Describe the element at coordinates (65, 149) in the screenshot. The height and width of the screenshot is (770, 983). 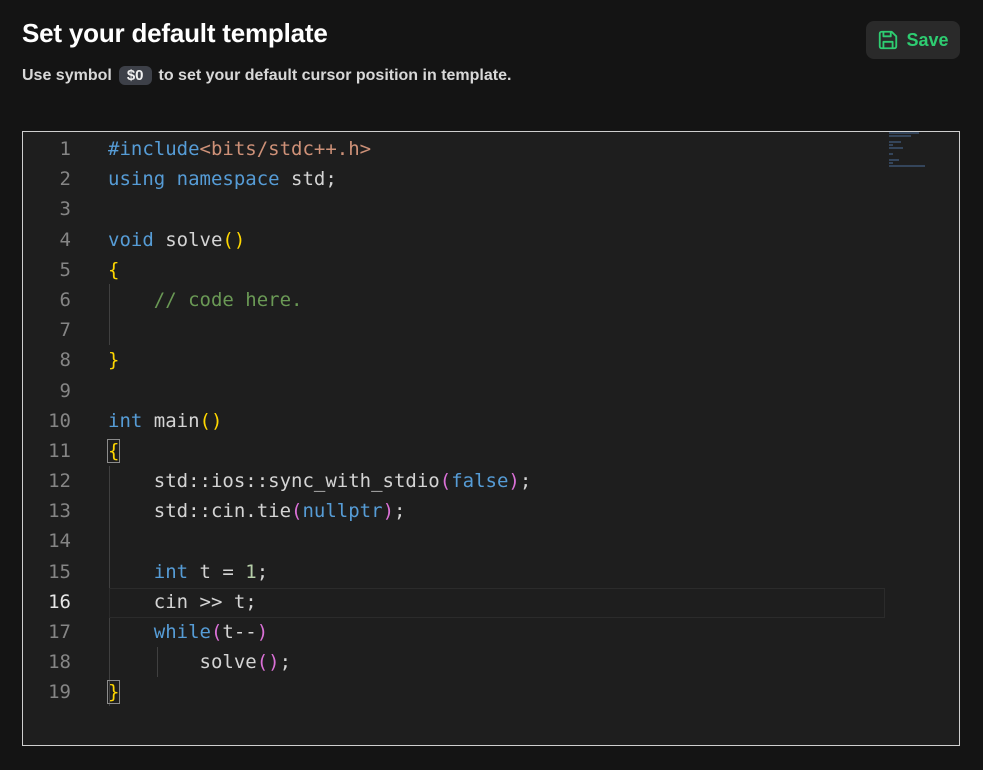
I see `line-number: 1` at that location.